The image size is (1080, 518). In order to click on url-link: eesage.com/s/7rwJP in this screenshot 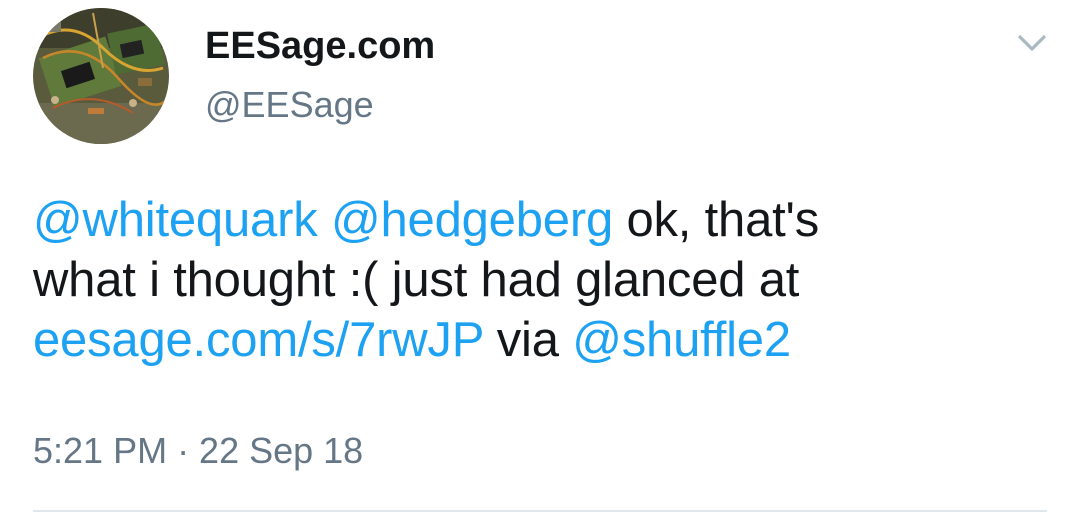, I will do `click(258, 340)`.